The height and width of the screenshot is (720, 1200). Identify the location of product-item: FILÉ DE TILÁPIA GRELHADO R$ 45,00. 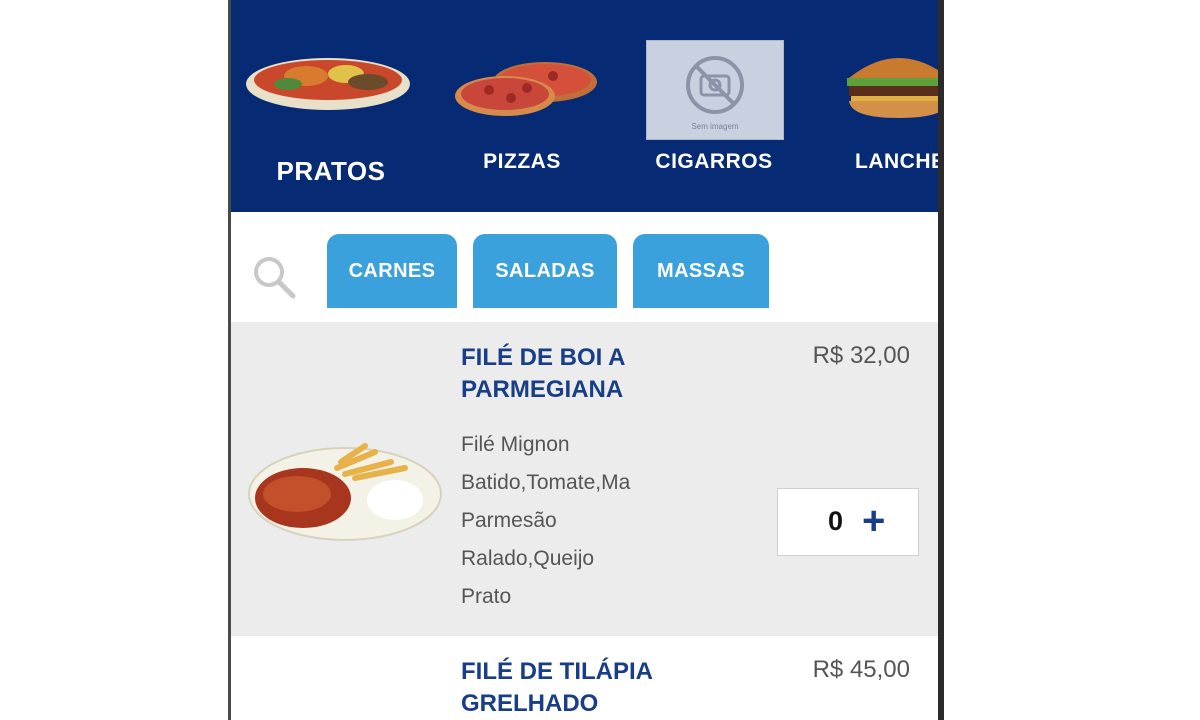
(584, 678).